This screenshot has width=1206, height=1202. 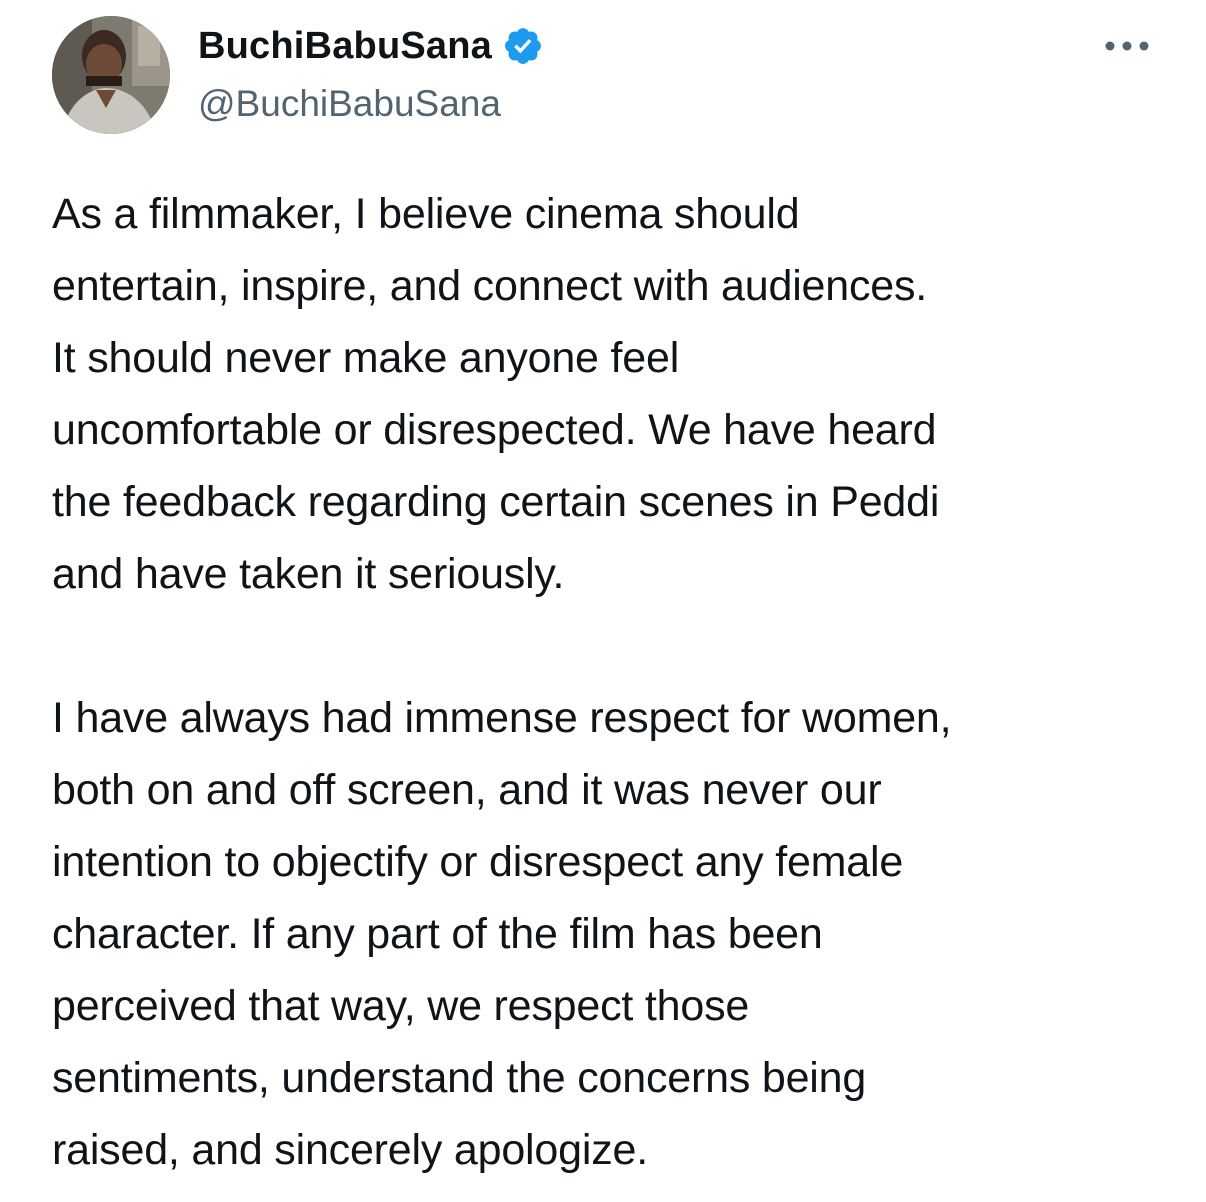 What do you see at coordinates (523, 46) in the screenshot?
I see `verified-badge-icon` at bounding box center [523, 46].